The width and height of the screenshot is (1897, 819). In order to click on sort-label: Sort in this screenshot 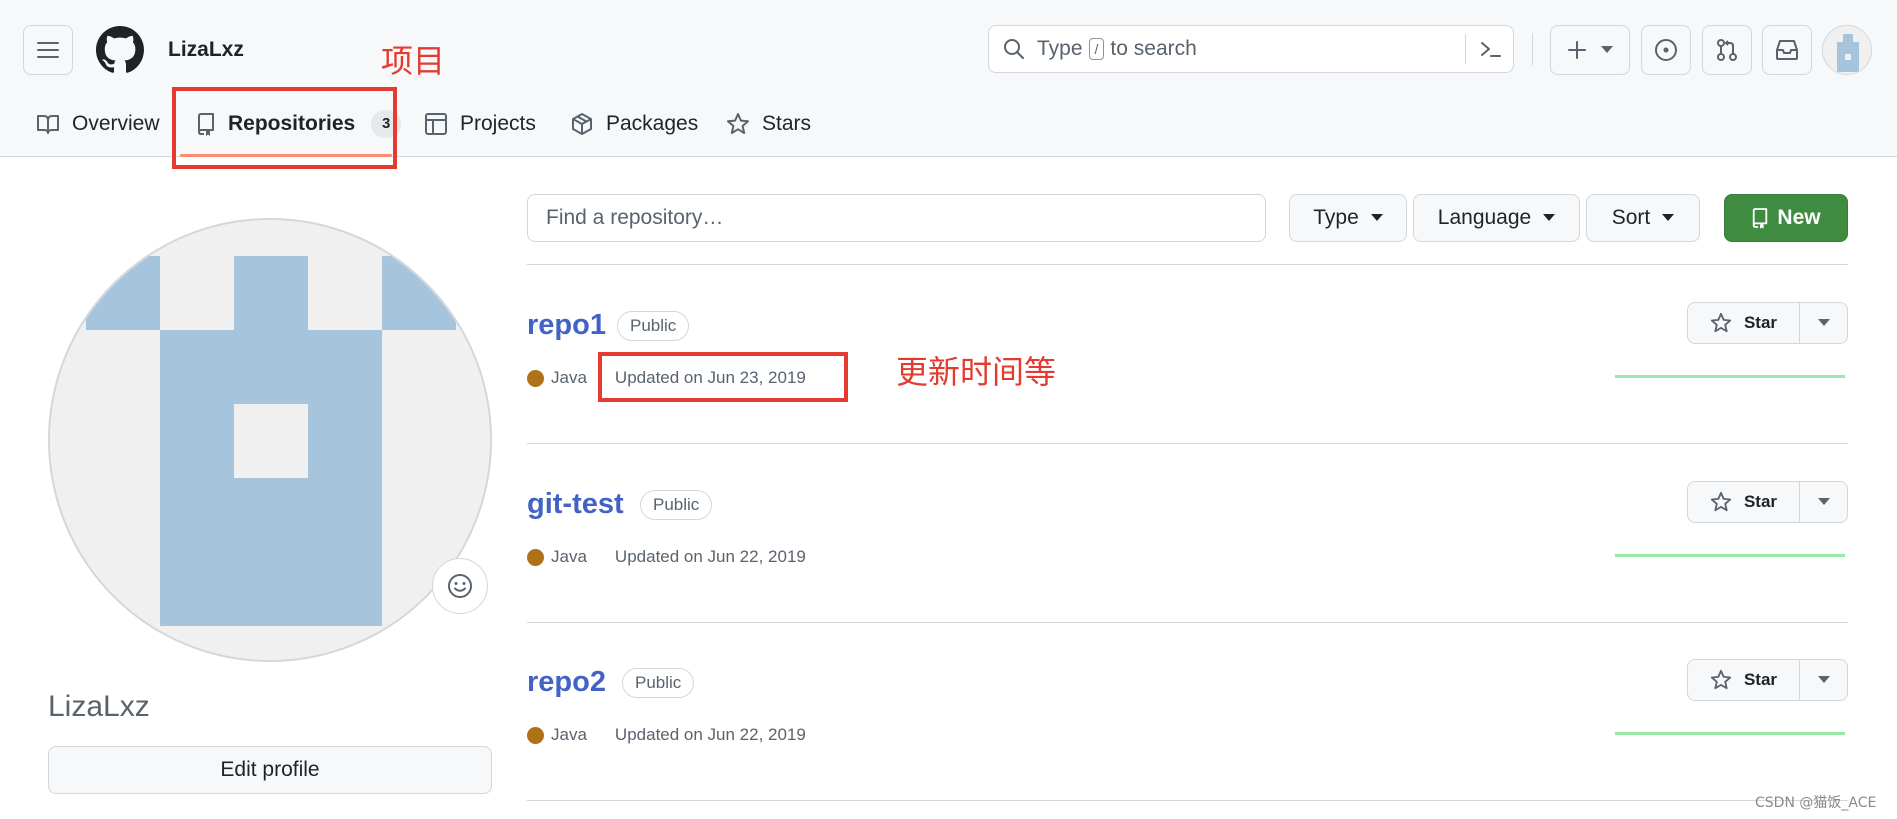, I will do `click(1631, 217)`.